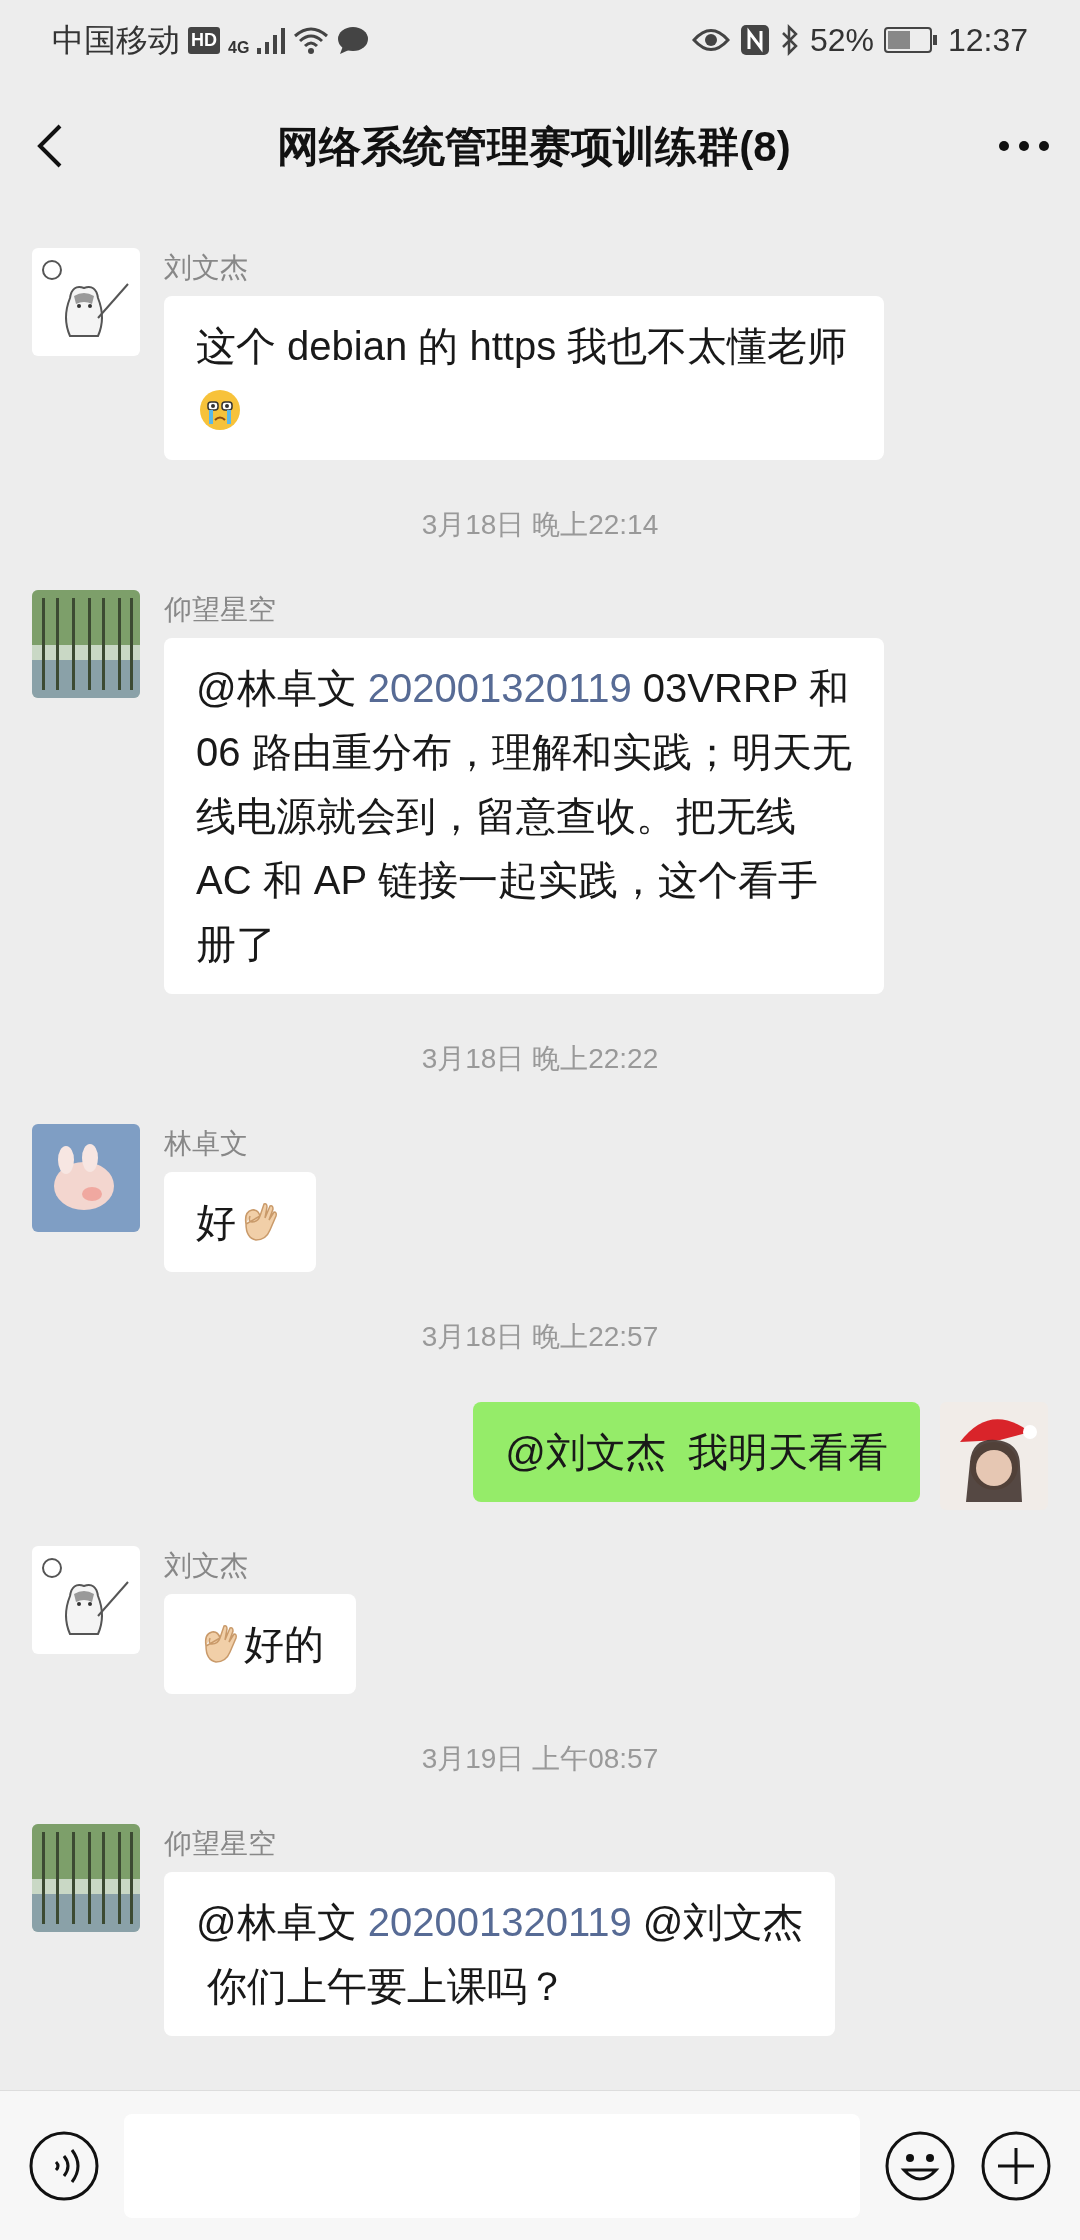  What do you see at coordinates (206, 1144) in the screenshot?
I see `sender-name: 林卓文` at bounding box center [206, 1144].